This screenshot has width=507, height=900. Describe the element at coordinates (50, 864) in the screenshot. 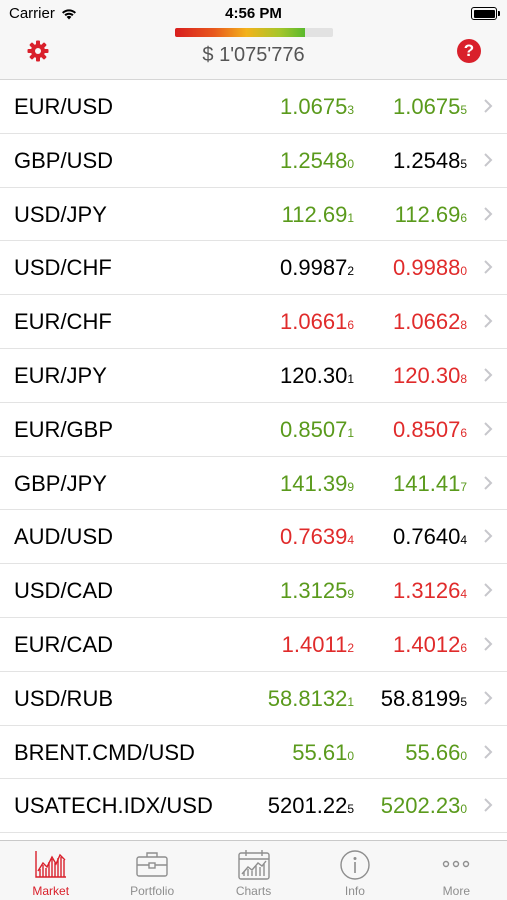

I see `market-chart-icon` at that location.